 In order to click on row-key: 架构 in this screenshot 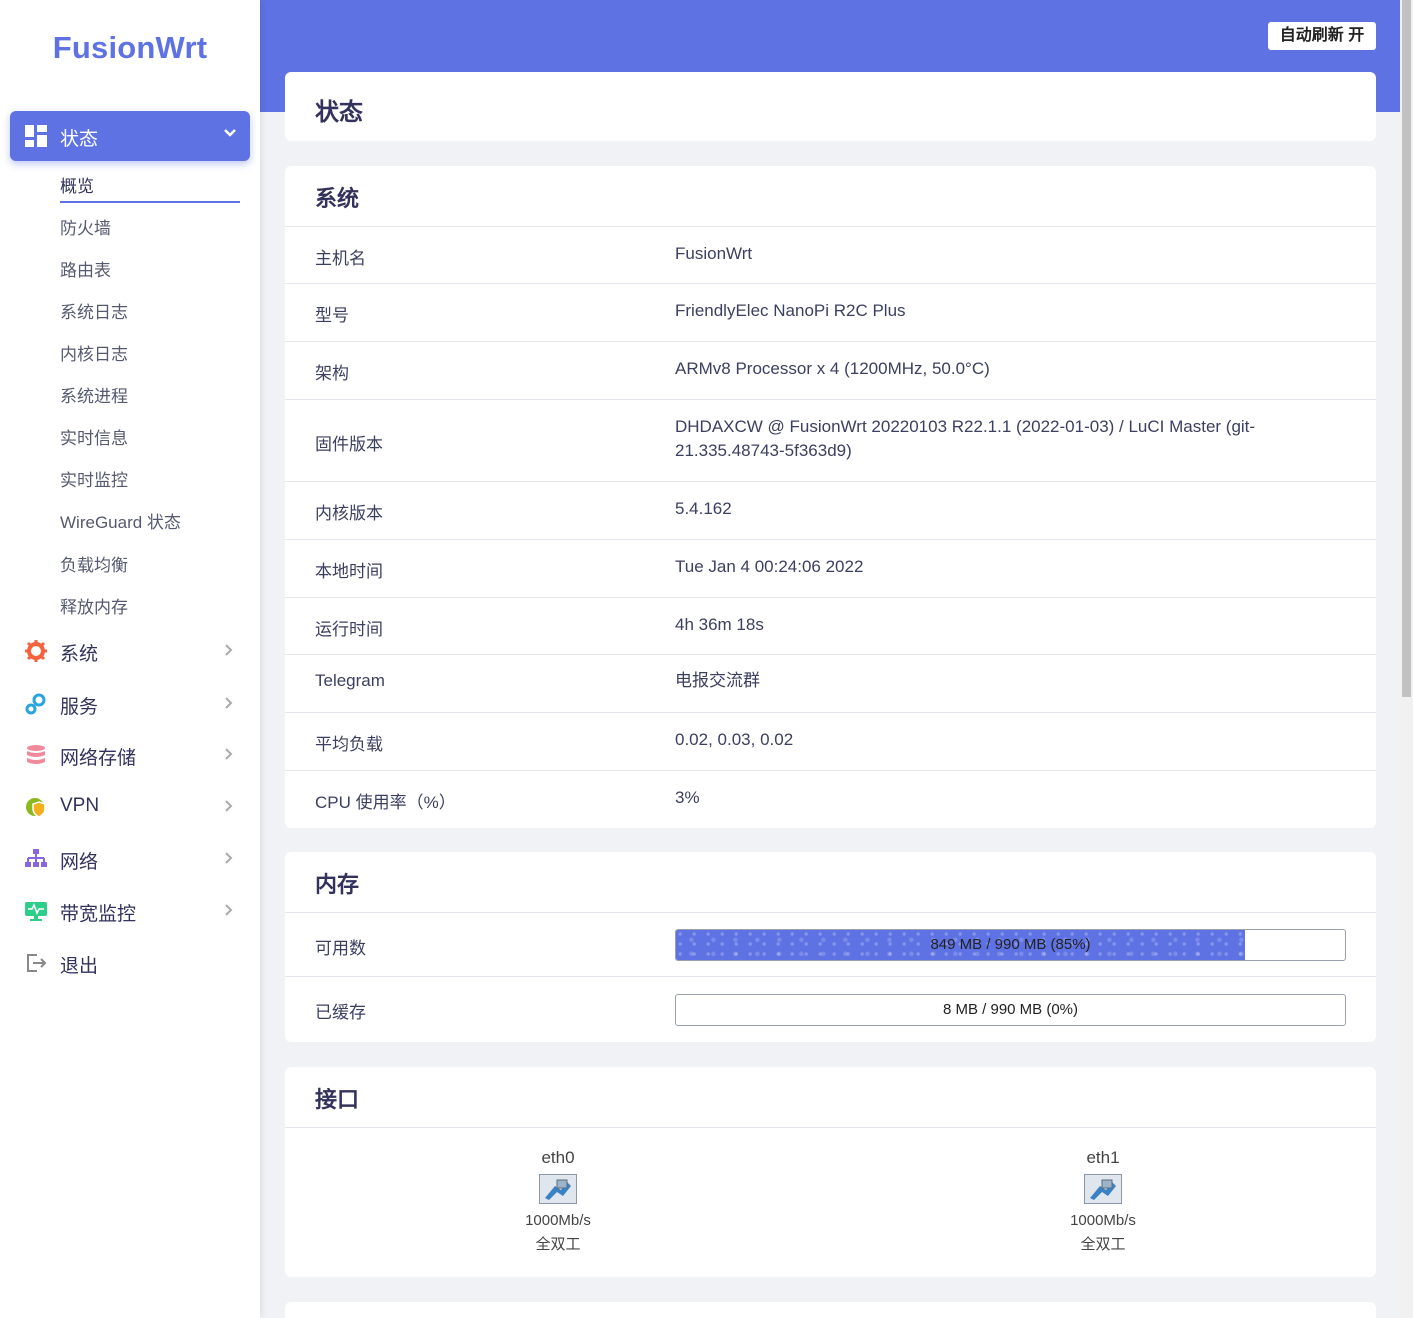, I will do `click(332, 373)`.